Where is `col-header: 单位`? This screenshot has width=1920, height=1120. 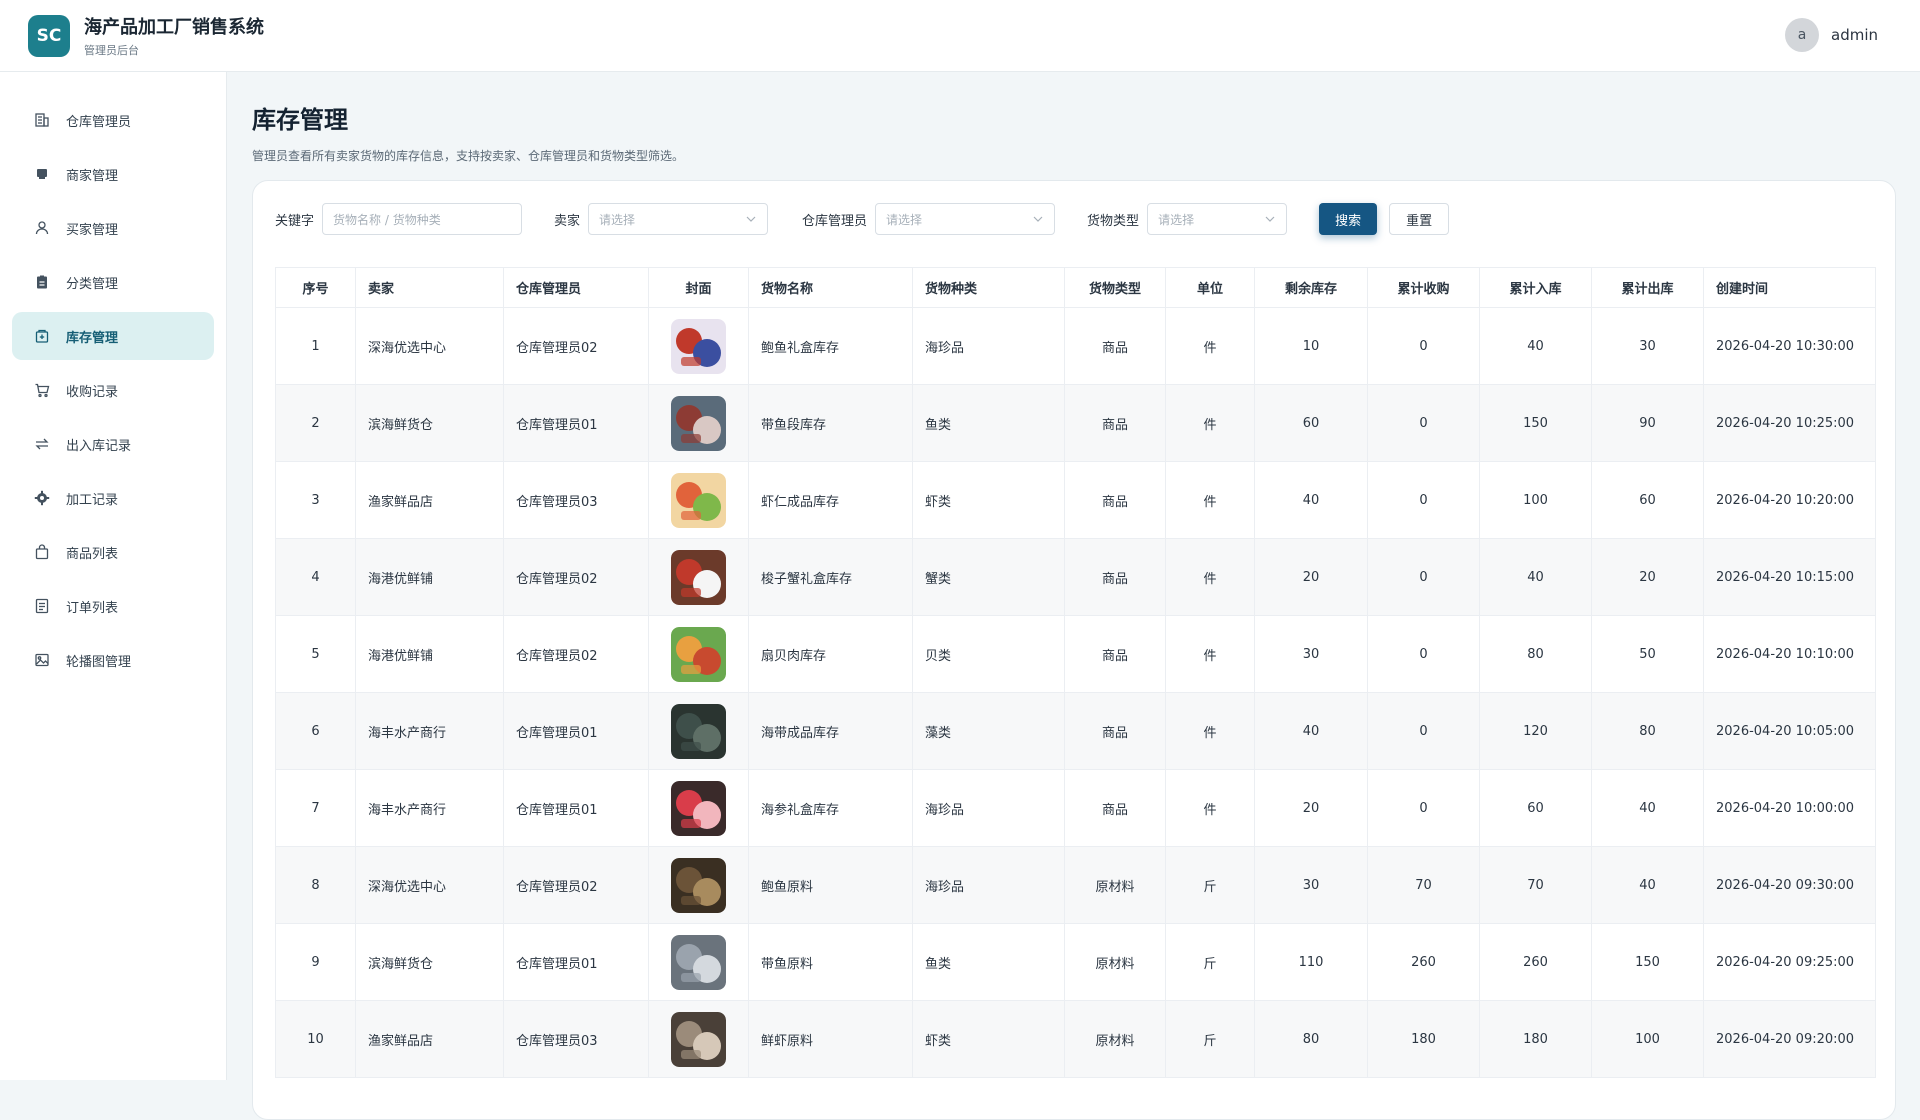 col-header: 单位 is located at coordinates (1210, 287).